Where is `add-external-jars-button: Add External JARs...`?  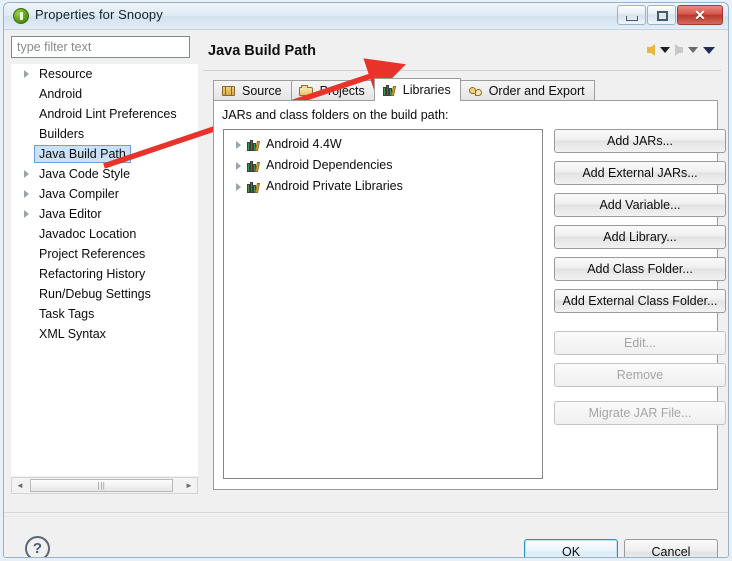
add-external-jars-button: Add External JARs... is located at coordinates (640, 173).